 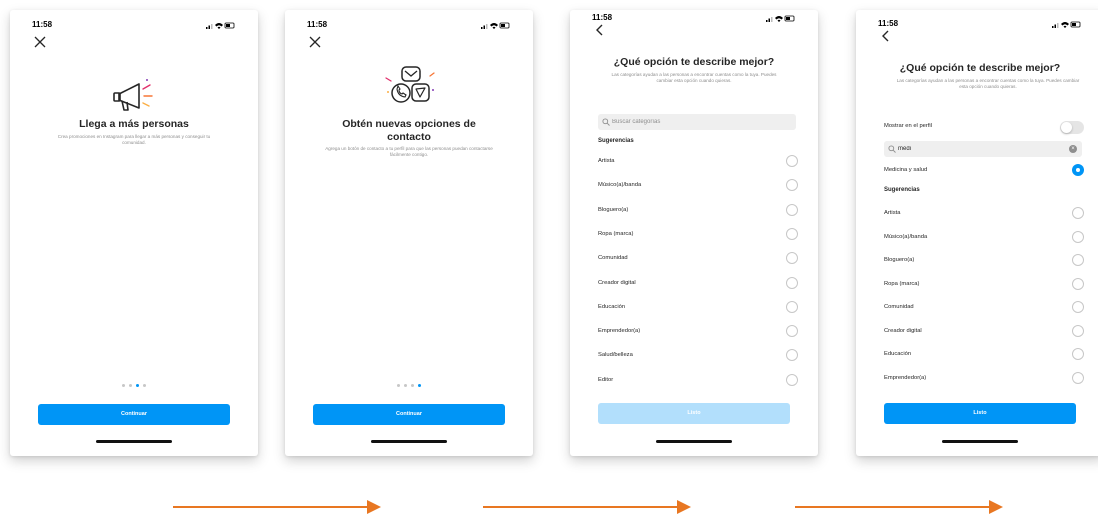 I want to click on category-search: ×, so click(x=983, y=149).